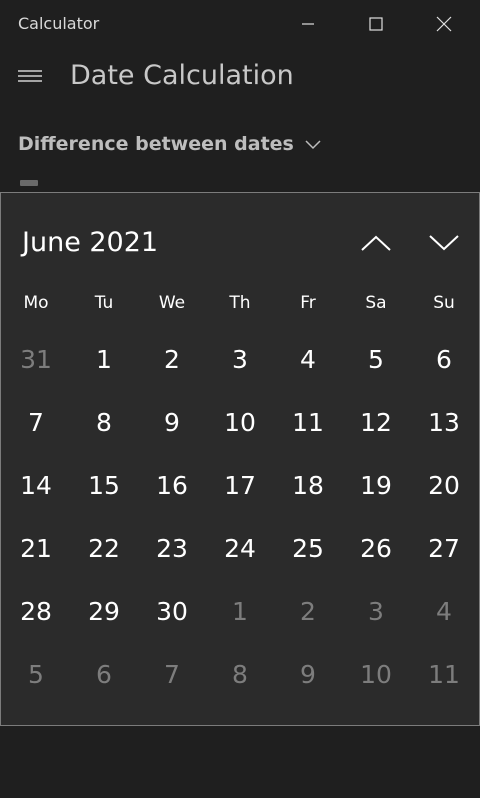  Describe the element at coordinates (36, 303) in the screenshot. I see `weekday-header: Mo` at that location.